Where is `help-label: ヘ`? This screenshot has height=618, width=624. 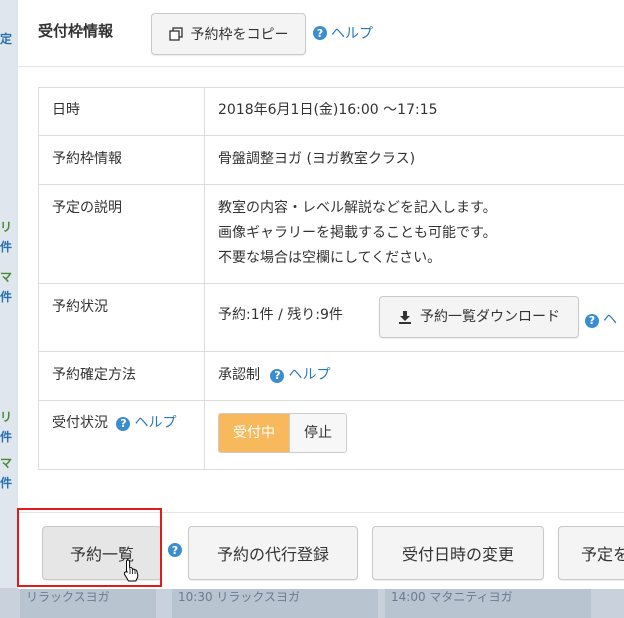 help-label: ヘ is located at coordinates (610, 320).